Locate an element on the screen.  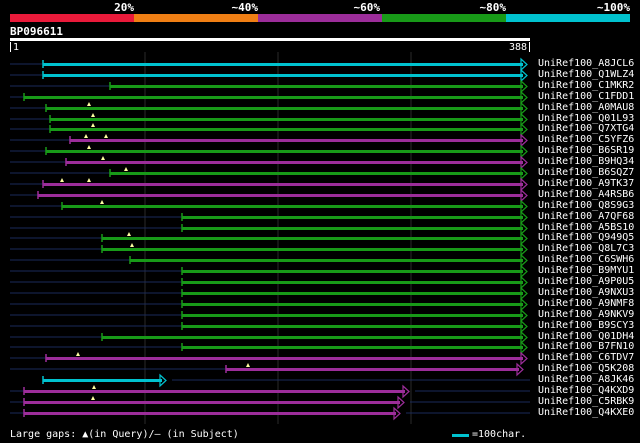
hit-label: UniRef100_A8JCL6 is located at coordinates (586, 63).